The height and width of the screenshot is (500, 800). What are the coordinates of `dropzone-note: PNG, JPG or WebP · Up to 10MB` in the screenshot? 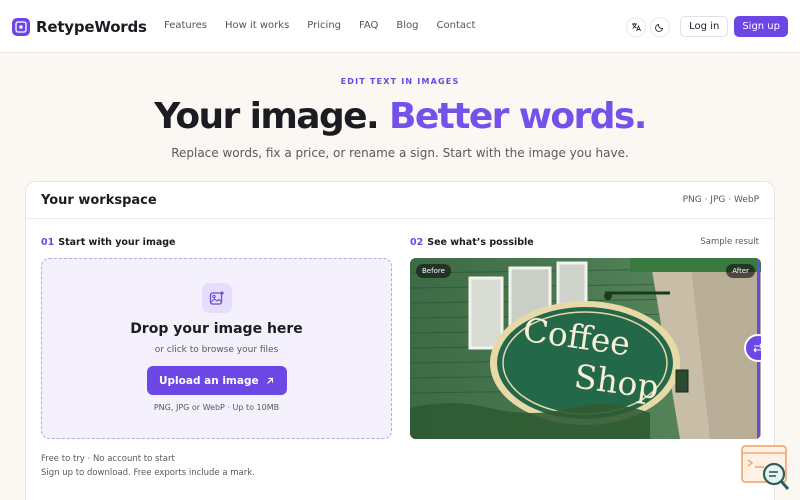 It's located at (216, 407).